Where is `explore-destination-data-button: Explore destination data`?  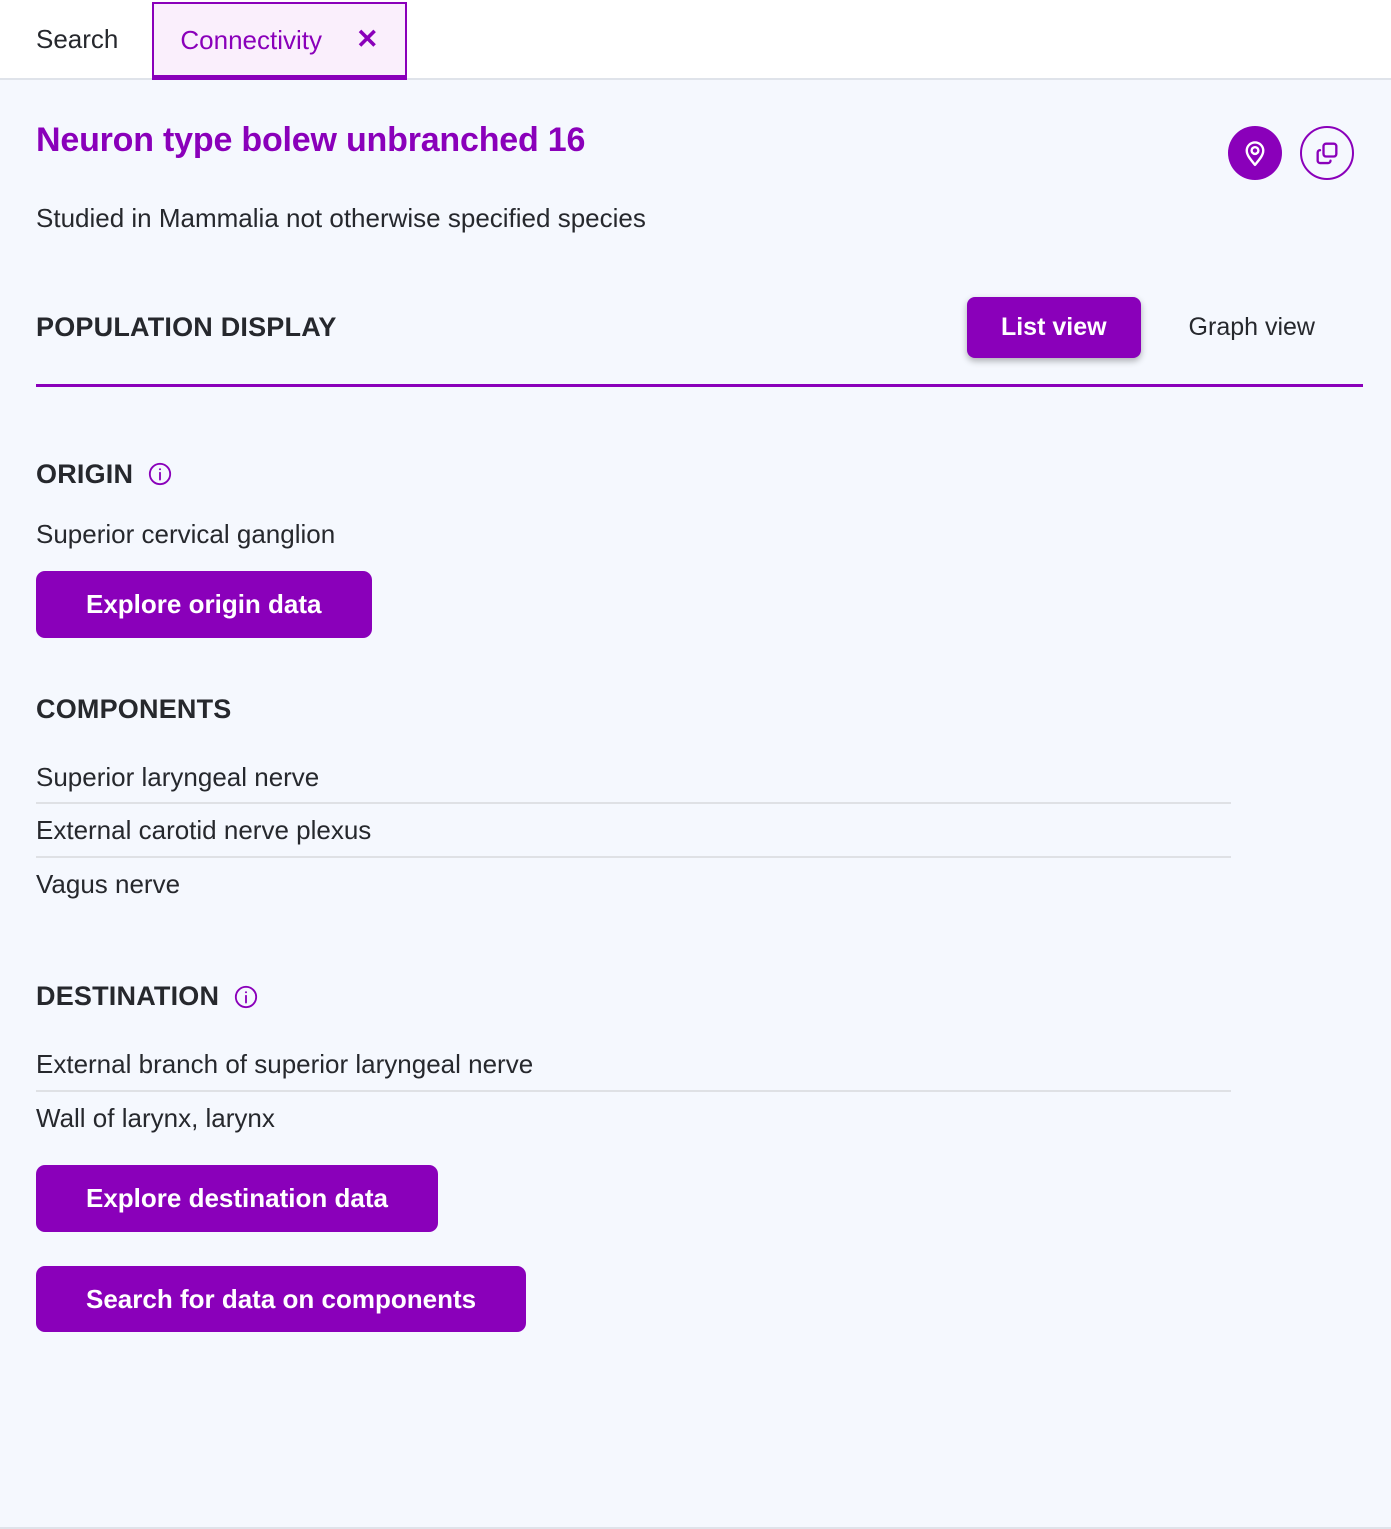
explore-destination-data-button: Explore destination data is located at coordinates (237, 1198).